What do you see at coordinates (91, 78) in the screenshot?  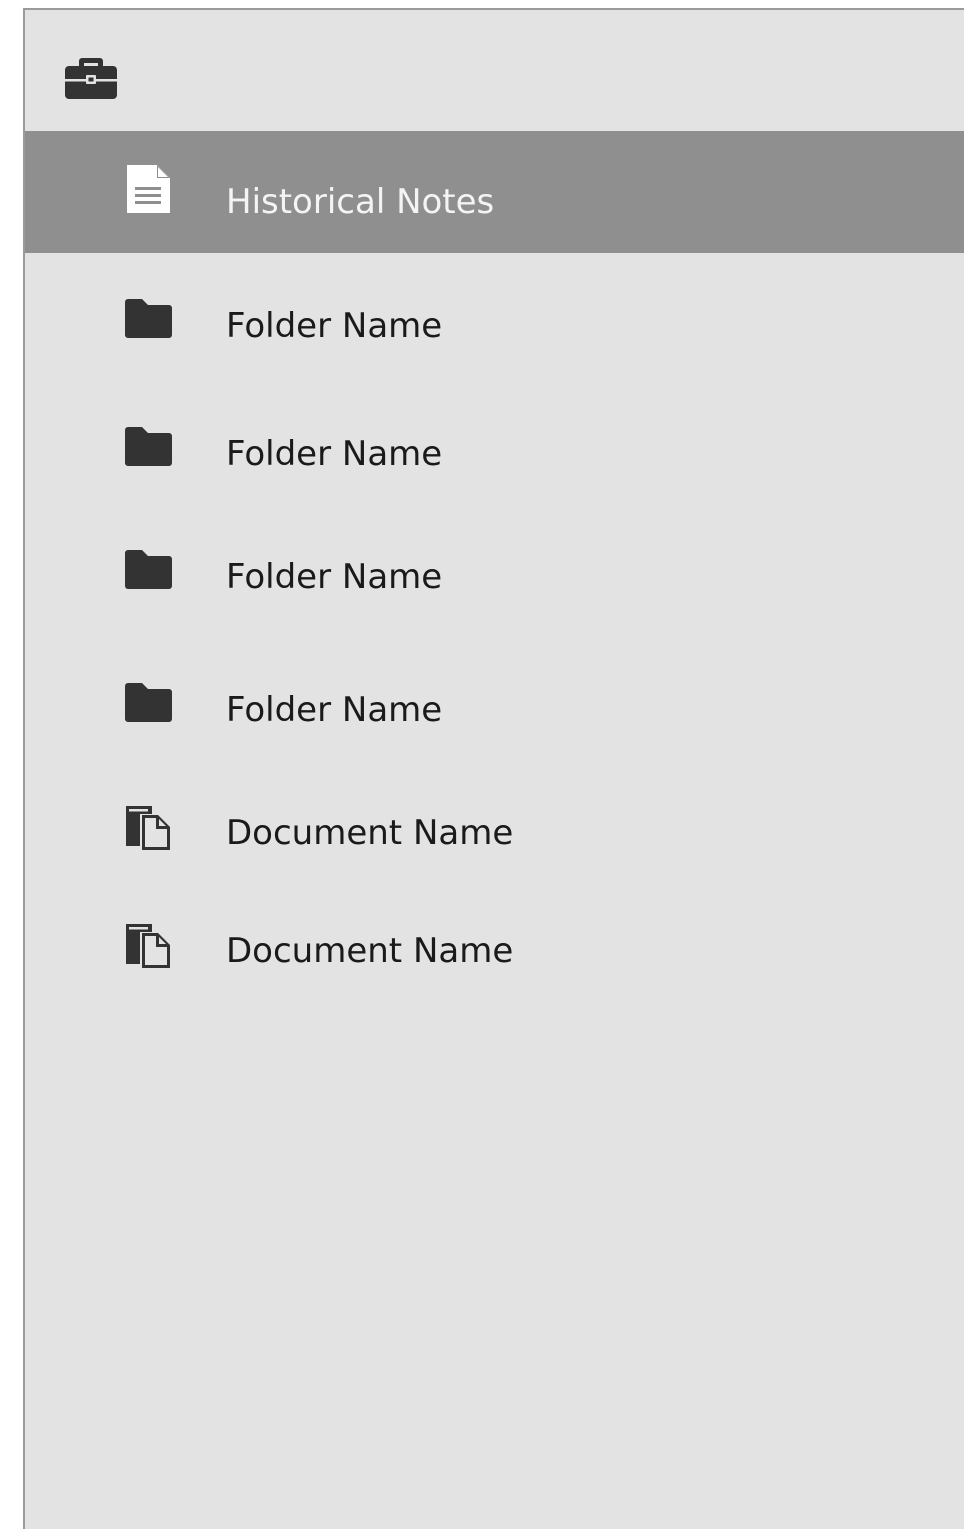 I see `briefcase-icon` at bounding box center [91, 78].